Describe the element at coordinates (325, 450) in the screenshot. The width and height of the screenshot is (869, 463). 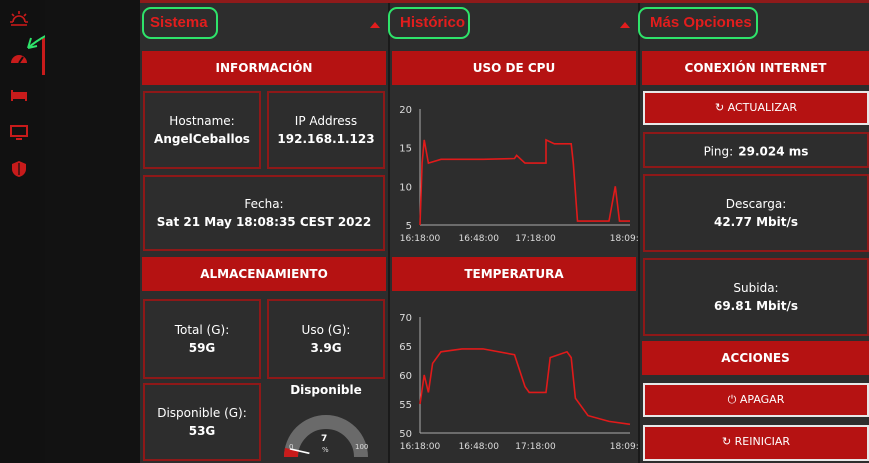
I see `gauge-unit: %` at that location.